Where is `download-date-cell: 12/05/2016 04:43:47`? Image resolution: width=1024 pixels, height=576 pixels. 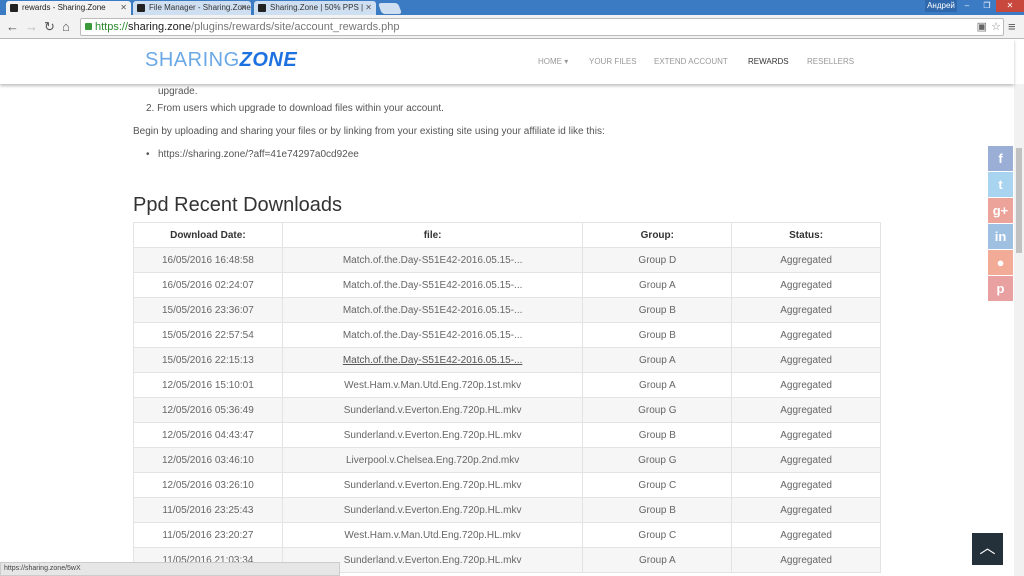
download-date-cell: 12/05/2016 04:43:47 is located at coordinates (208, 435).